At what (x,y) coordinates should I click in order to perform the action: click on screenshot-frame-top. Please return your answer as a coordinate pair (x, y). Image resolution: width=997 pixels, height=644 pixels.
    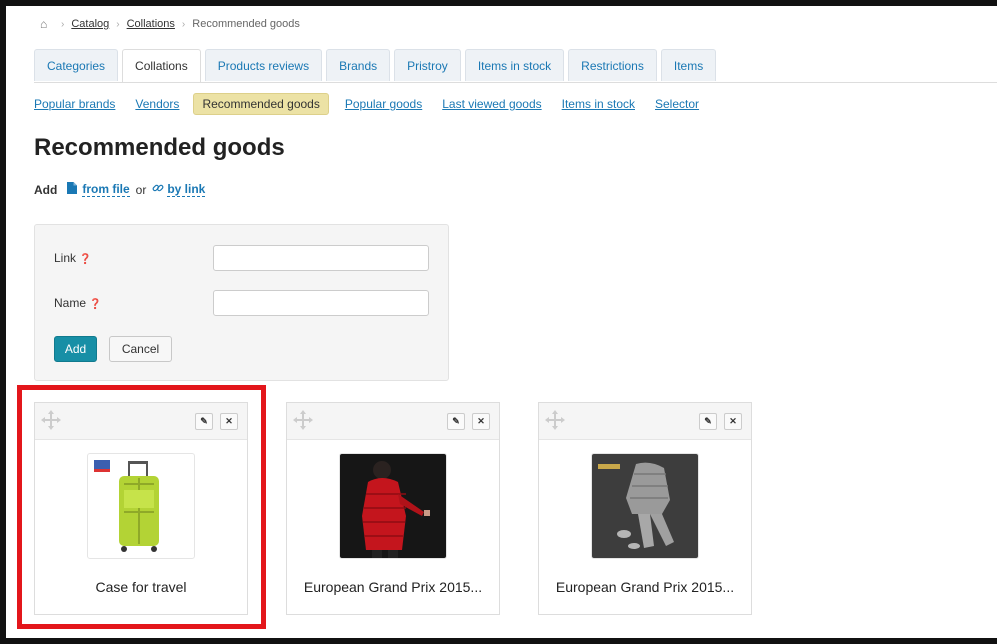
    Looking at the image, I should click on (498, 3).